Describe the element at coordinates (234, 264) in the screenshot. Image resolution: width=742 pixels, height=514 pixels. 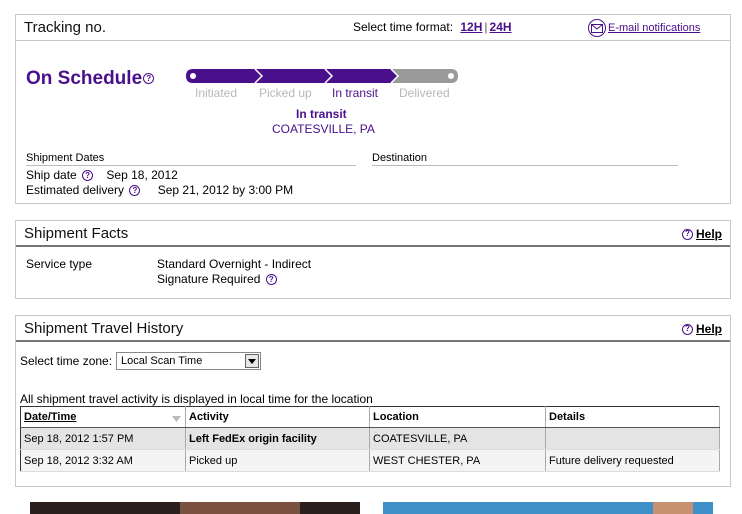
I see `service-type-value: Standard Overnight - Indirect` at that location.